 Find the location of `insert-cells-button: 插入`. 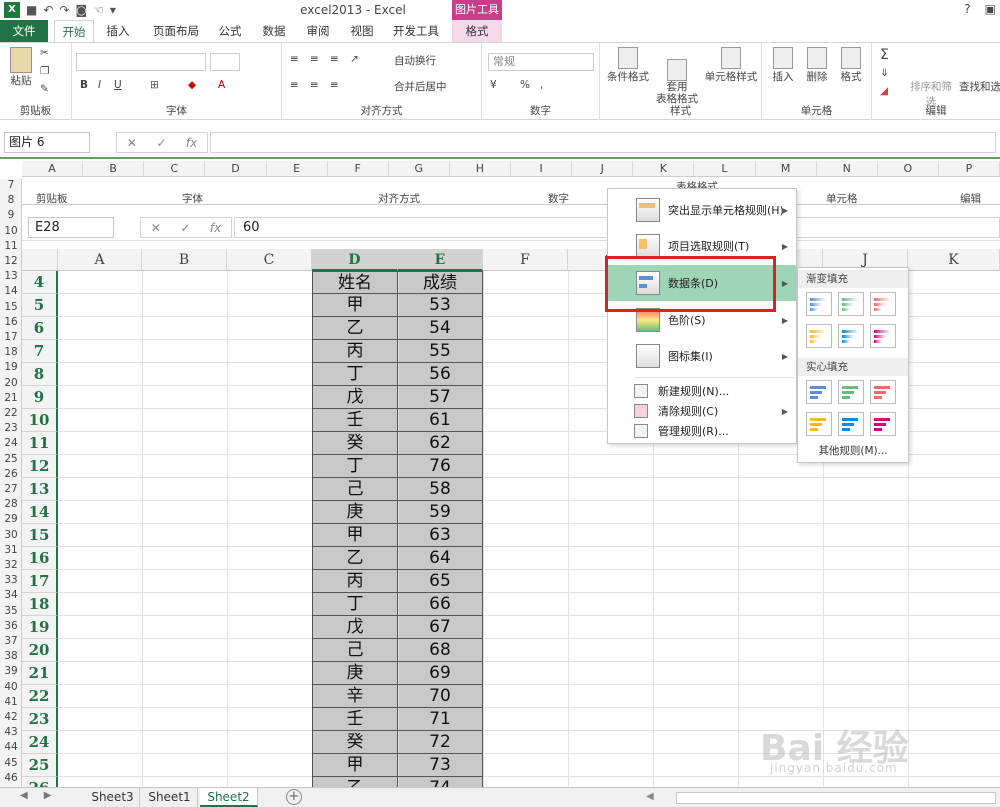

insert-cells-button: 插入 is located at coordinates (783, 65).